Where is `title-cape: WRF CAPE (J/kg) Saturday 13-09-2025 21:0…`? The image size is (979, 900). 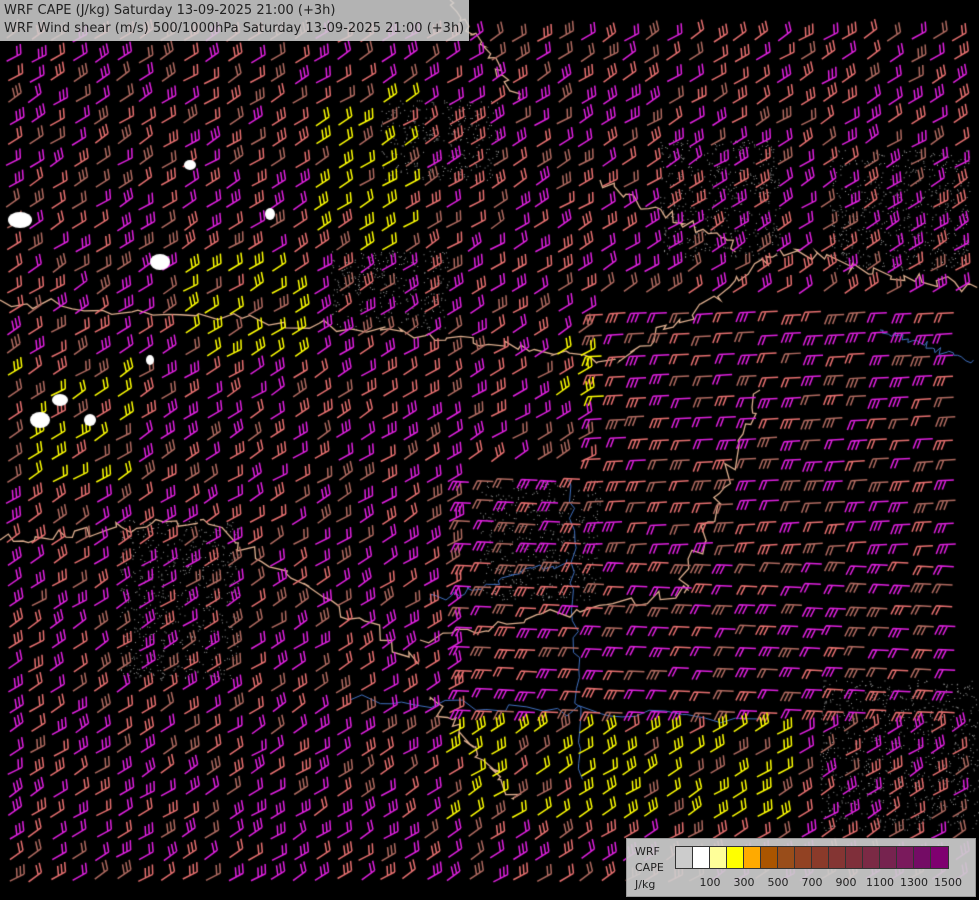
title-cape: WRF CAPE (J/kg) Saturday 13-09-2025 21:0… is located at coordinates (170, 10).